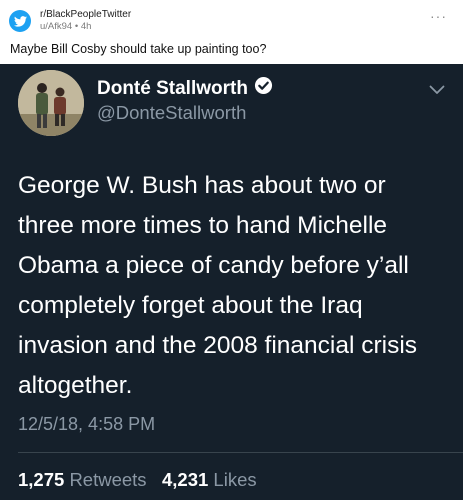  Describe the element at coordinates (108, 479) in the screenshot. I see `retweets-label: Retweets` at that location.